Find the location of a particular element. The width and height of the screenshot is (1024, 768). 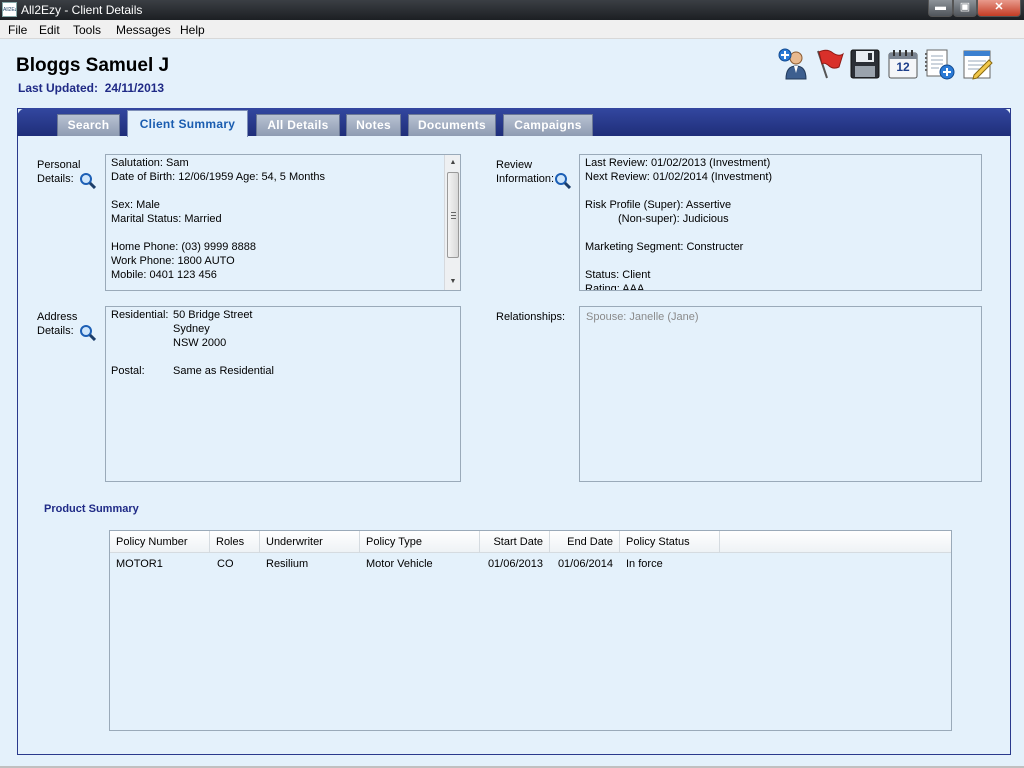

postal-label: Postal: is located at coordinates (128, 371).